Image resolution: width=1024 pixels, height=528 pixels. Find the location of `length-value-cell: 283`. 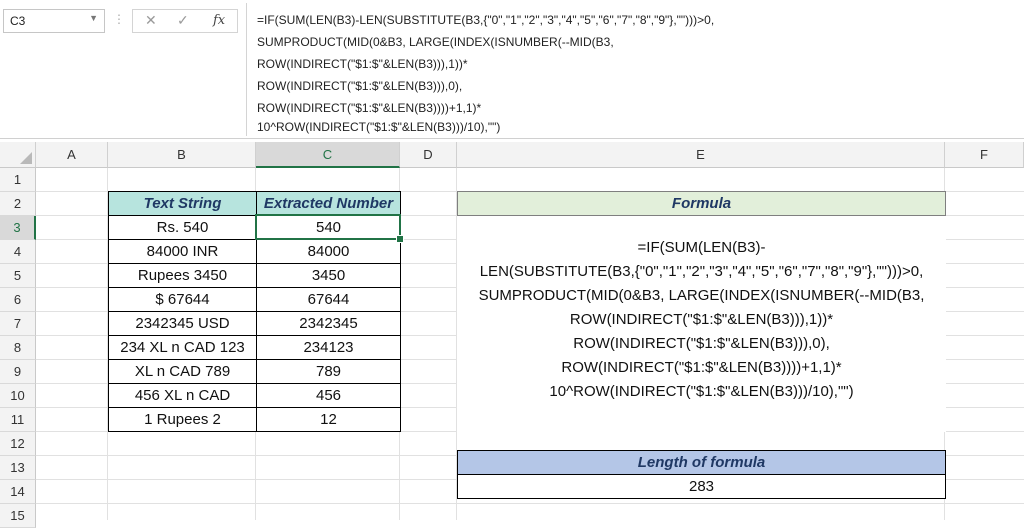

length-value-cell: 283 is located at coordinates (701, 486).